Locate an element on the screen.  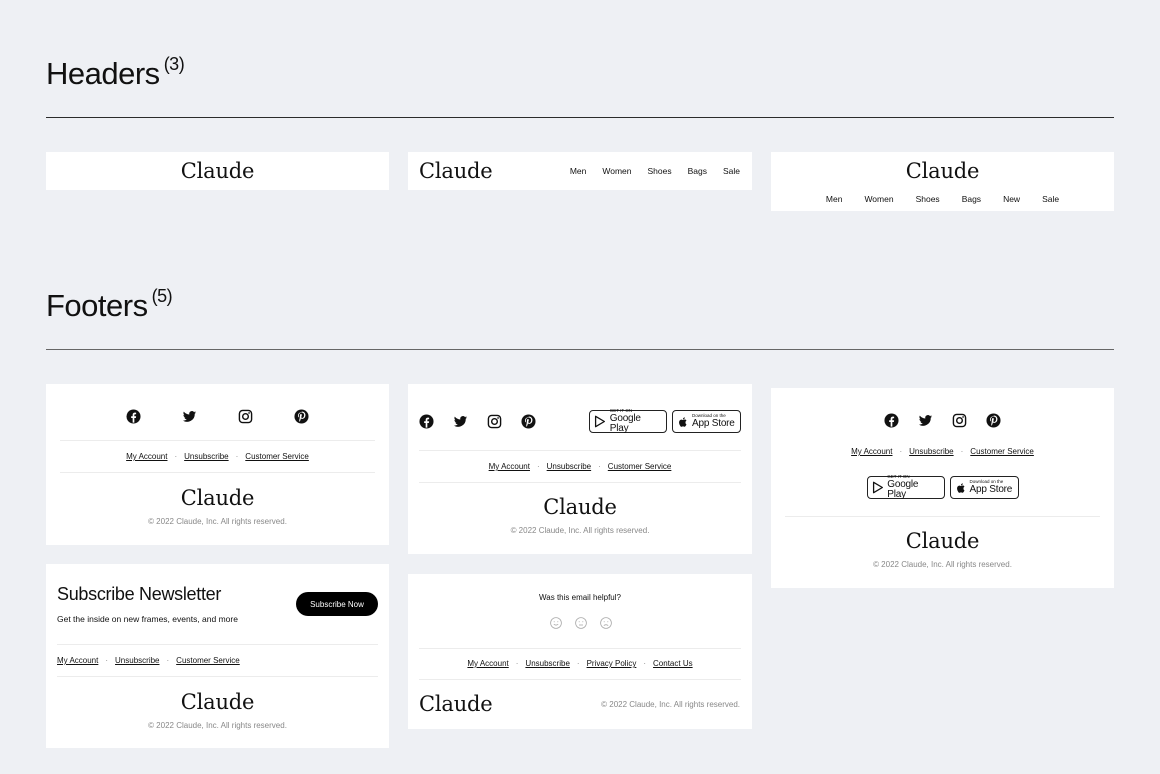
apple-icon is located at coordinates (683, 421).